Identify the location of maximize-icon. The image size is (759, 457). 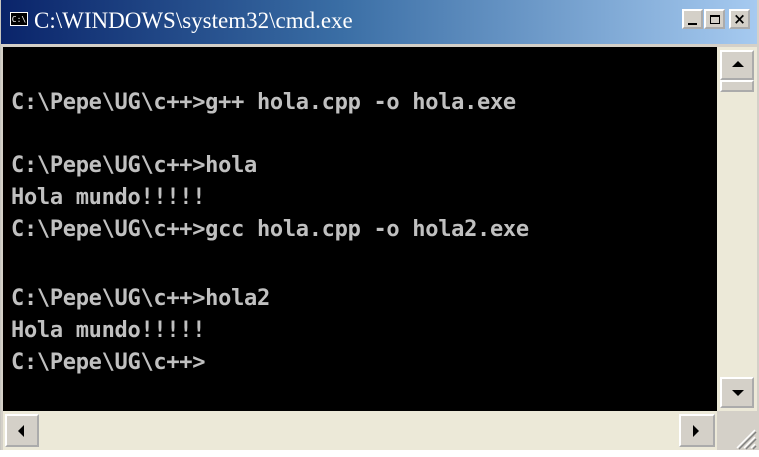
(714, 19).